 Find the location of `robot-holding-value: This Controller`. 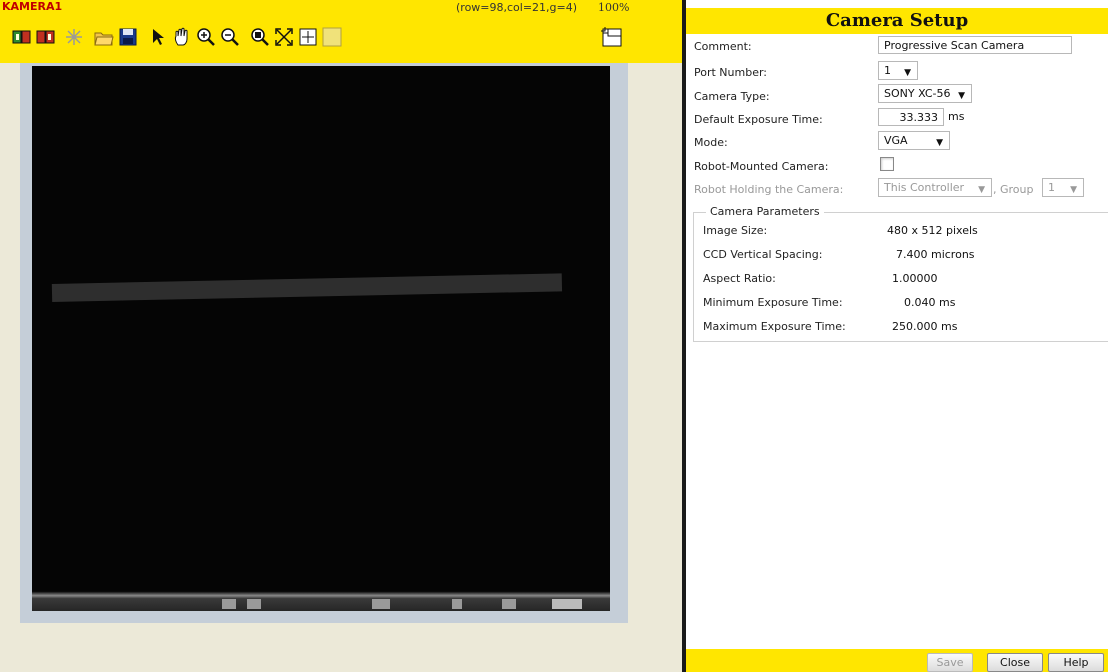

robot-holding-value: This Controller is located at coordinates (924, 187).